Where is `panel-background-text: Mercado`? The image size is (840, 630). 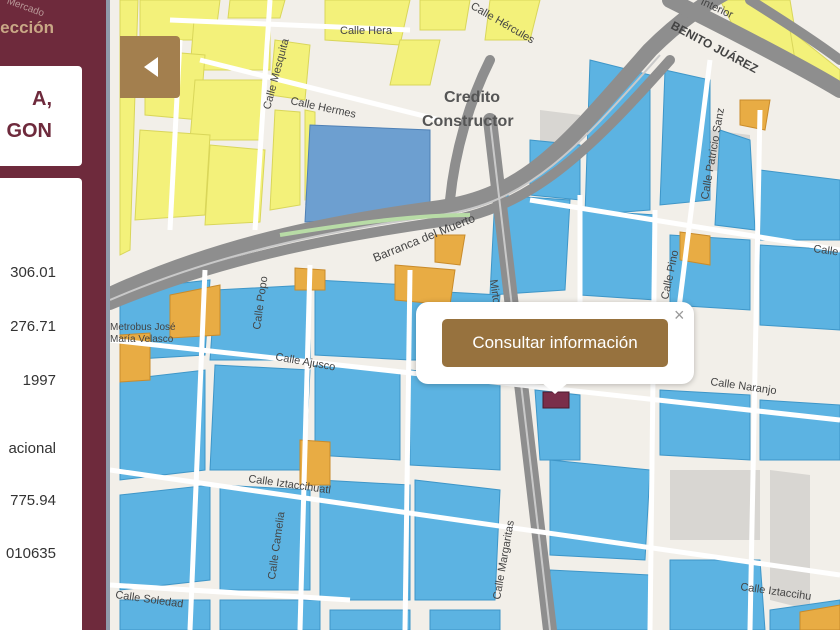
panel-background-text: Mercado is located at coordinates (25, 10).